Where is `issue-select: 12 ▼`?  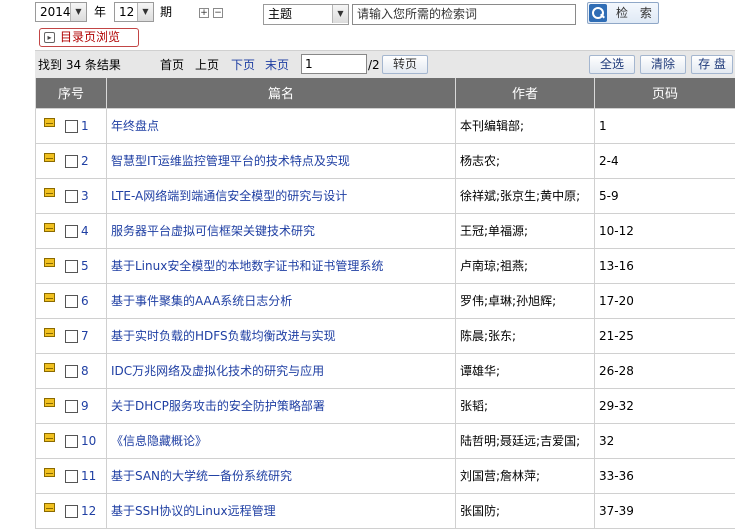 issue-select: 12 ▼ is located at coordinates (134, 12).